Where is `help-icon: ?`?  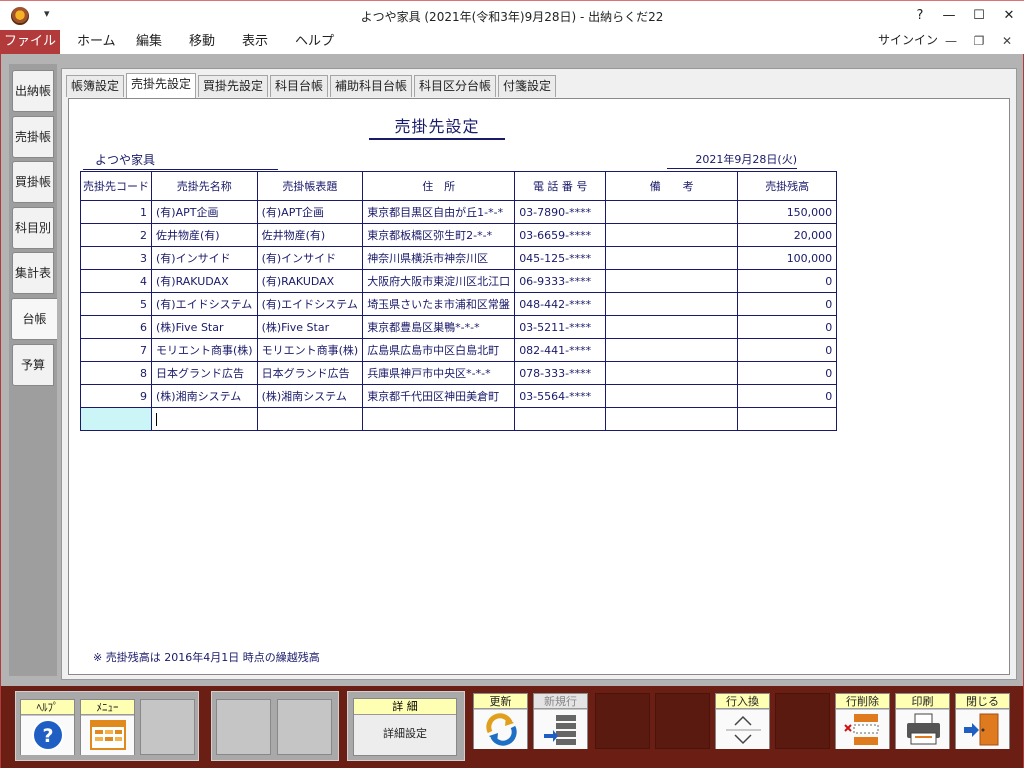
help-icon: ? is located at coordinates (920, 16).